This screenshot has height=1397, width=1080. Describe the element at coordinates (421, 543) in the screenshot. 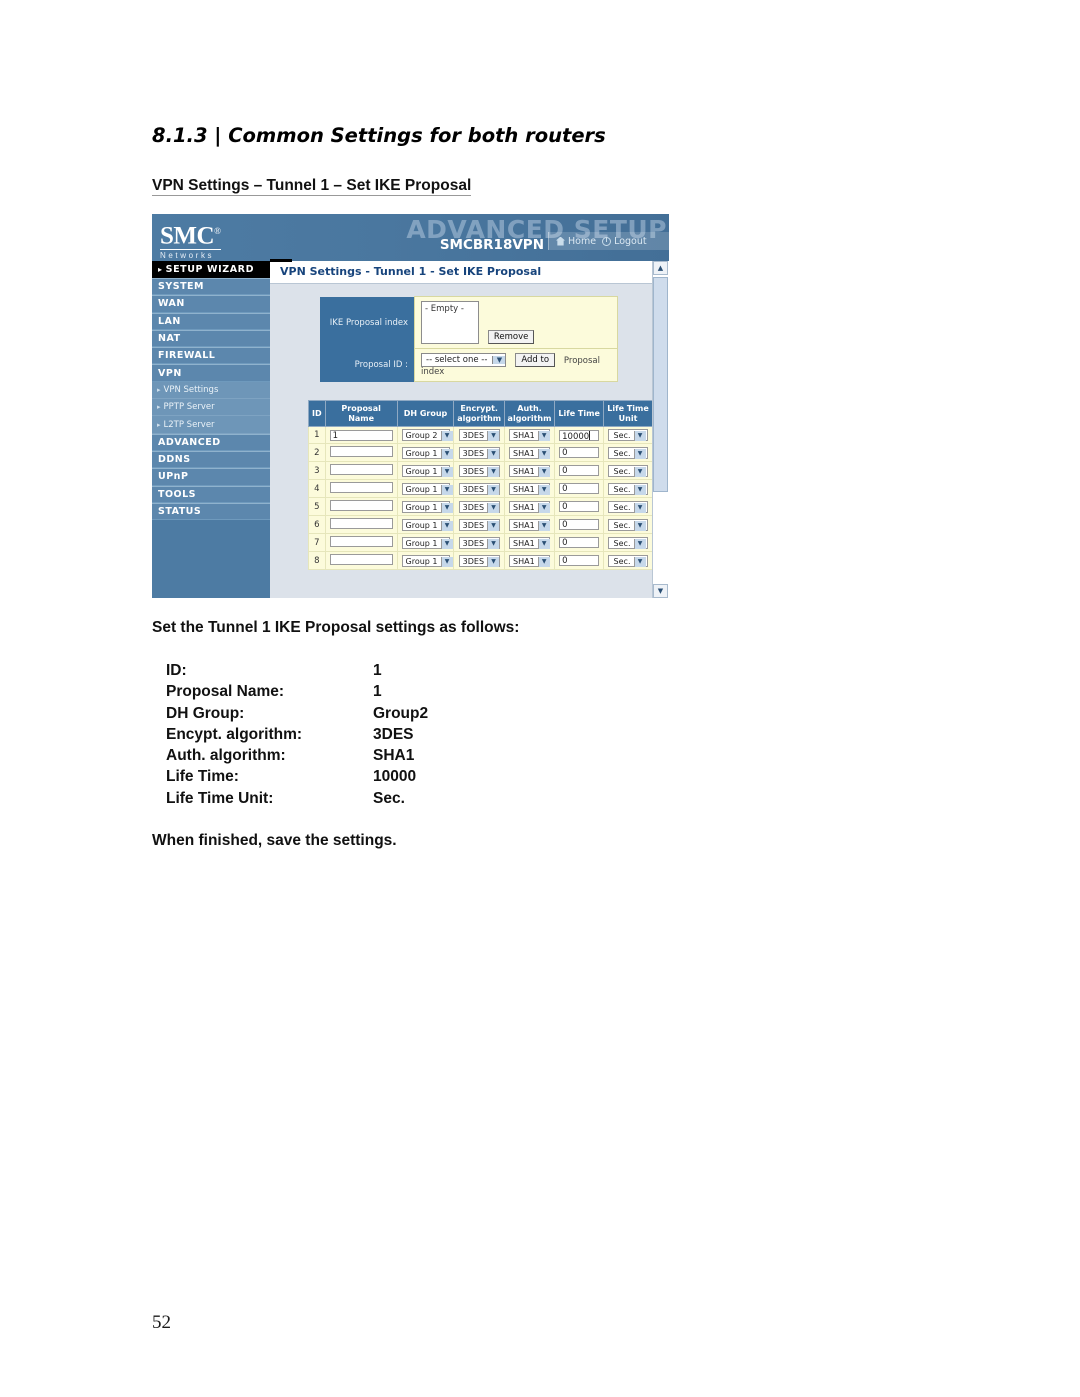

I see `dh-group-select-value: Group 1` at that location.